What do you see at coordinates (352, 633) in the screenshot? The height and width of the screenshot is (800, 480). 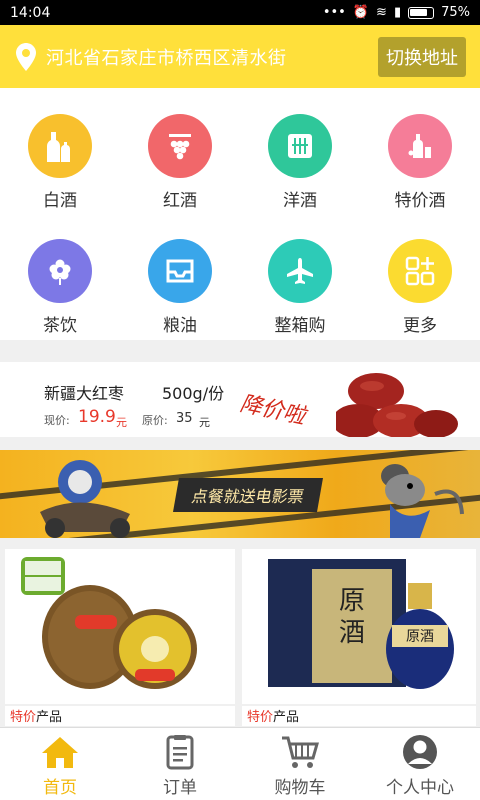 I see `svg-text: 酒` at bounding box center [352, 633].